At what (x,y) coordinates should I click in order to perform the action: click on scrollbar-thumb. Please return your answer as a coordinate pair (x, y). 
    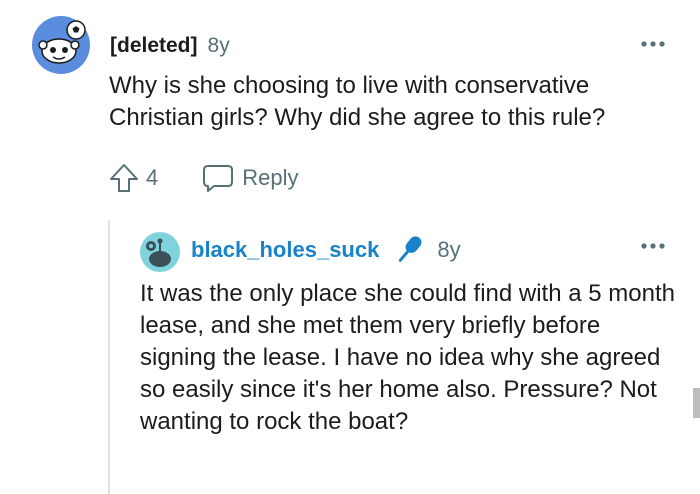
    Looking at the image, I should click on (696, 403).